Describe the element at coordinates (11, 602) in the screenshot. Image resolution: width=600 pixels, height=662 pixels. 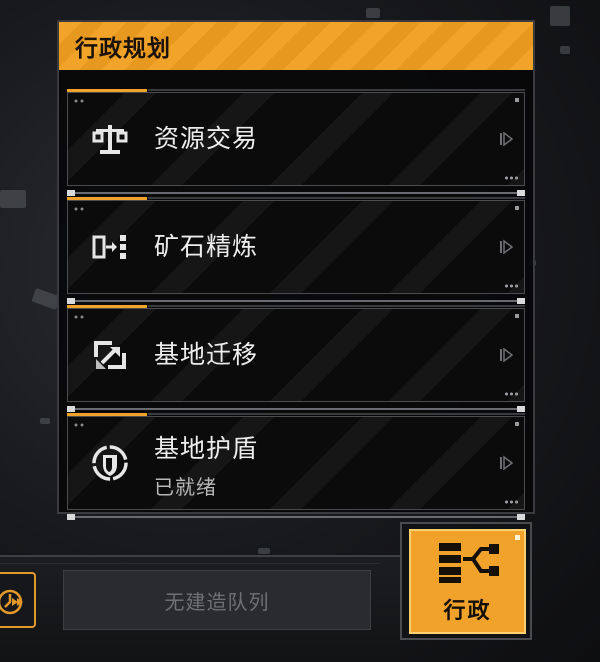
I see `speed-up-icon` at that location.